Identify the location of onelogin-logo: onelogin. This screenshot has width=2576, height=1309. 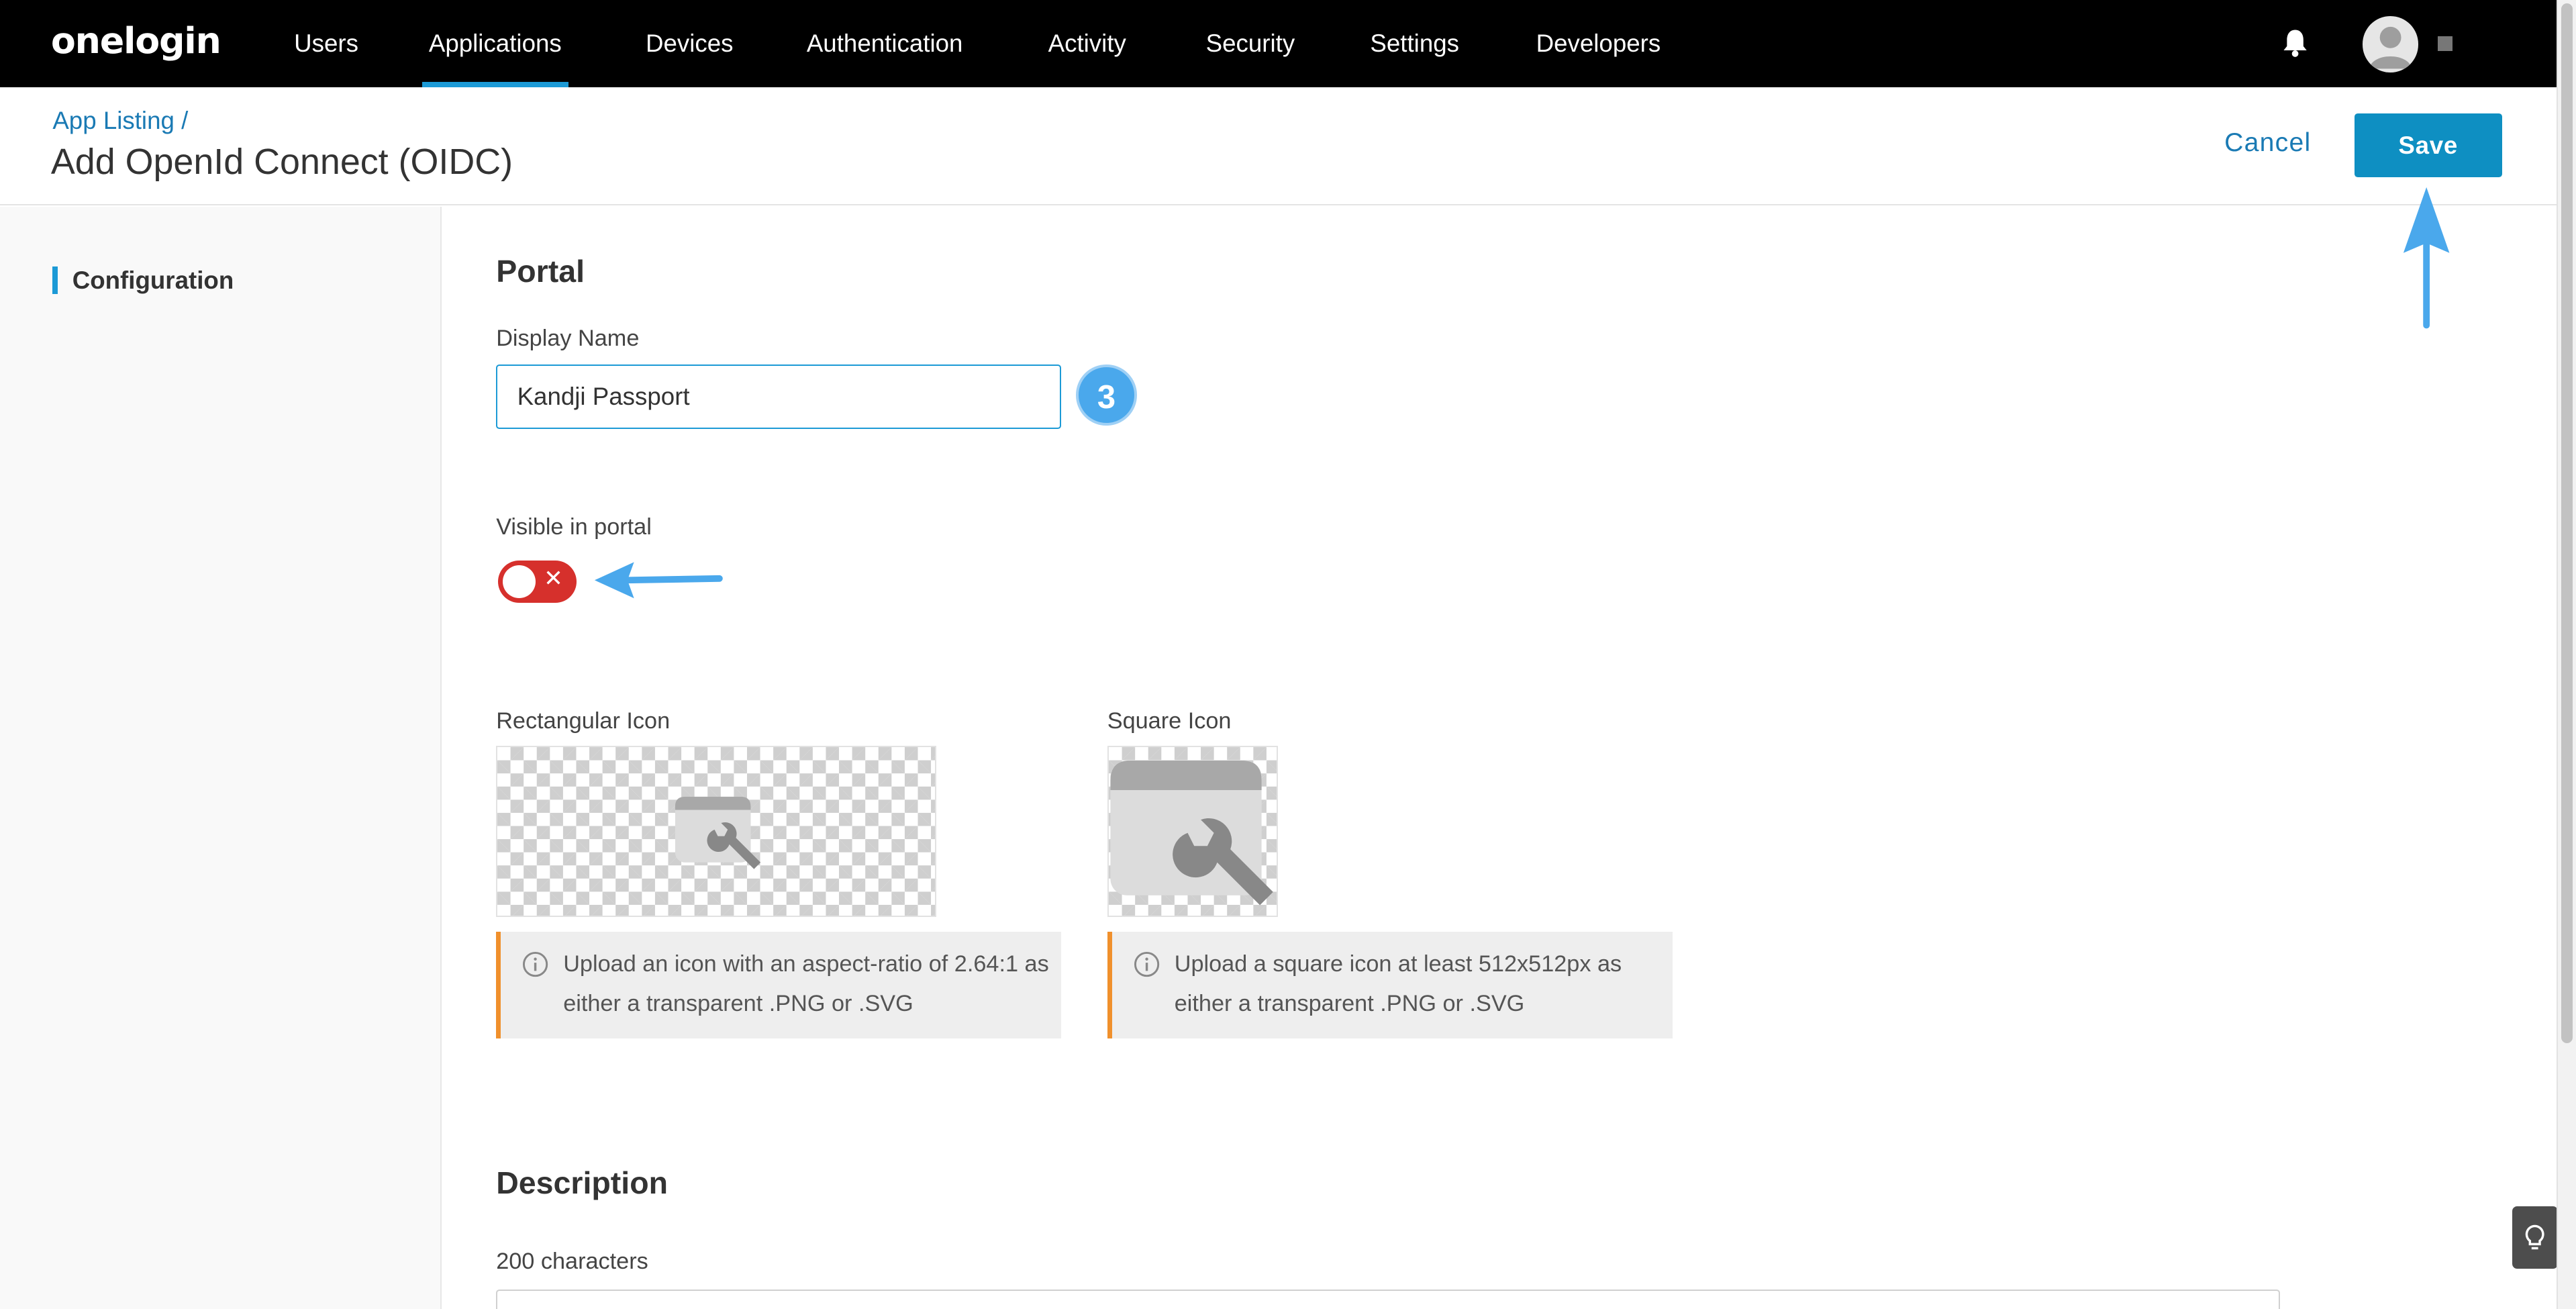
(136, 40).